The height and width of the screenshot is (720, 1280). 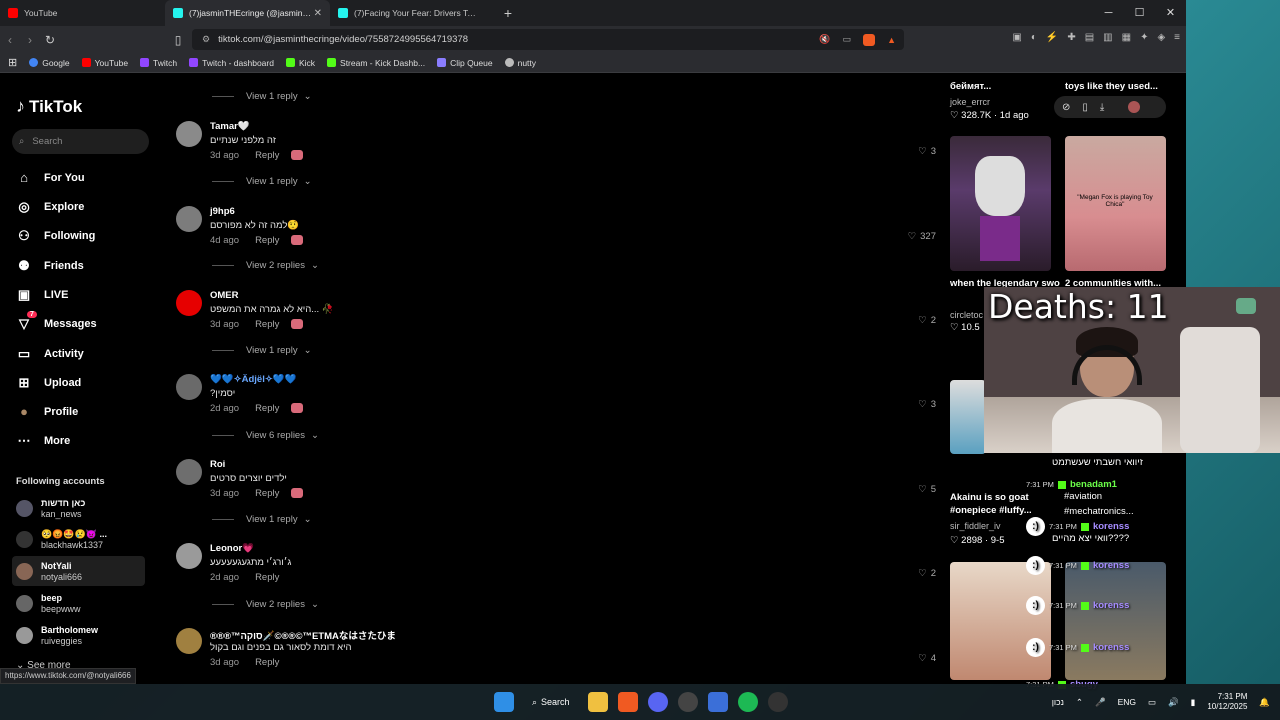 I want to click on minimize-icon: ─, so click(x=1108, y=13).